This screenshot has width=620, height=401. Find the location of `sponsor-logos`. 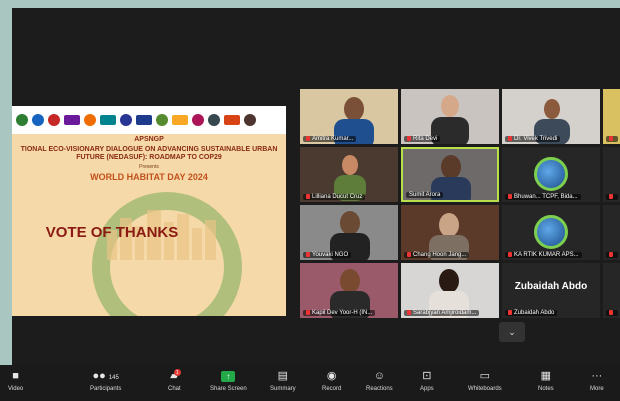

sponsor-logos is located at coordinates (149, 120).